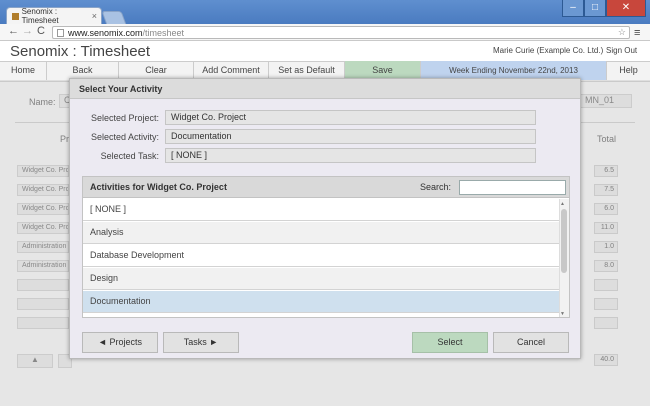 The image size is (650, 406). I want to click on select-button: Select, so click(450, 342).